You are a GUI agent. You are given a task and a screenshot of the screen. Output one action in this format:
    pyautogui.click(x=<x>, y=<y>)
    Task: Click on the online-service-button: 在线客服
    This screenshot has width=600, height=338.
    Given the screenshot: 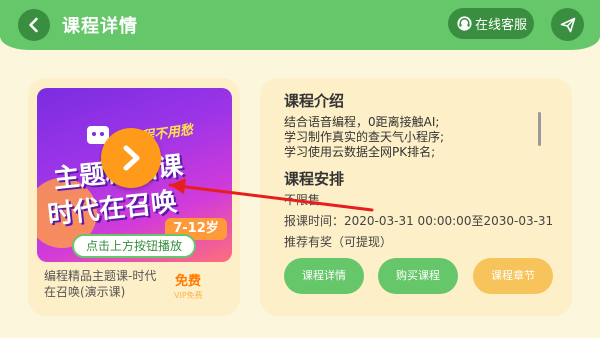 What is the action you would take?
    pyautogui.click(x=491, y=23)
    